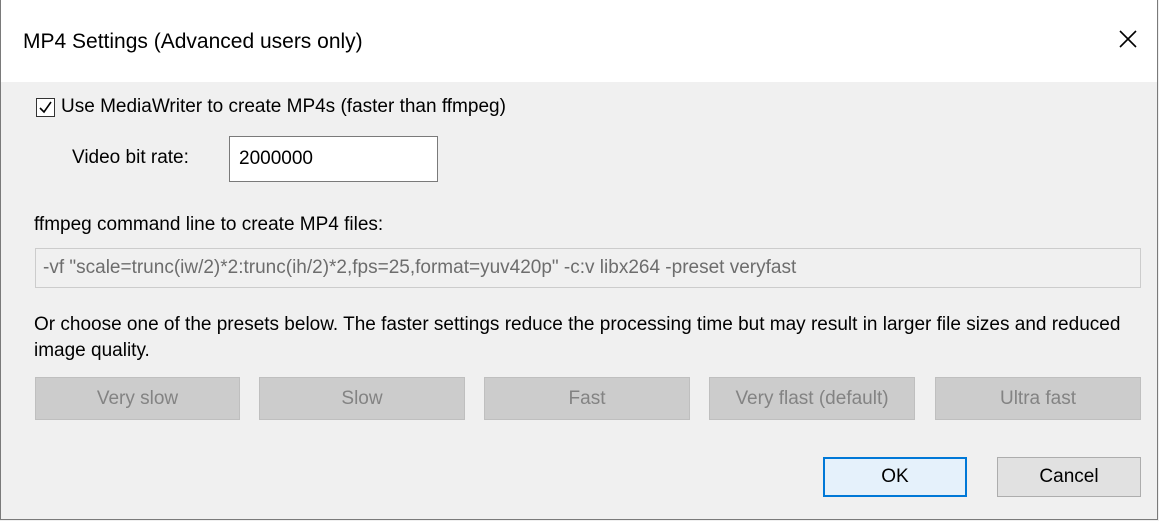 The height and width of the screenshot is (521, 1159). What do you see at coordinates (209, 224) in the screenshot?
I see `ffmpeg-command-label: ffmpeg command line to create MP4 files:` at bounding box center [209, 224].